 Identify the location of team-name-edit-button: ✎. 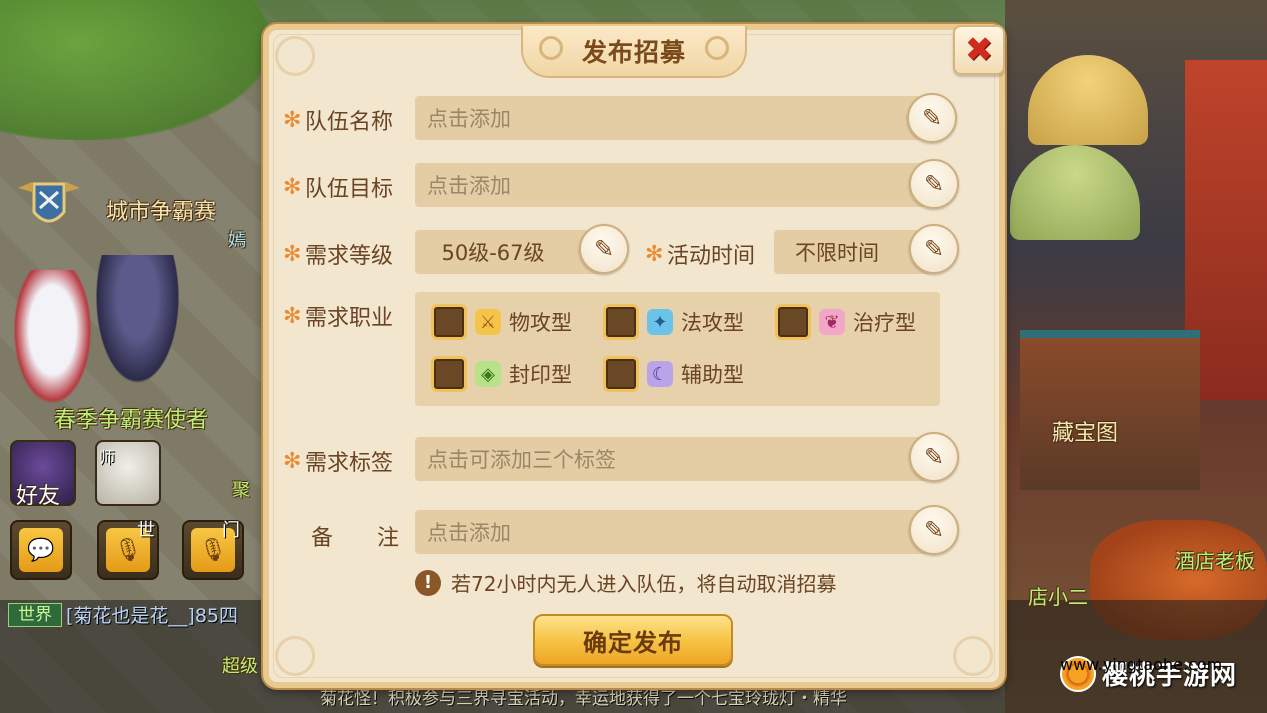
(932, 118).